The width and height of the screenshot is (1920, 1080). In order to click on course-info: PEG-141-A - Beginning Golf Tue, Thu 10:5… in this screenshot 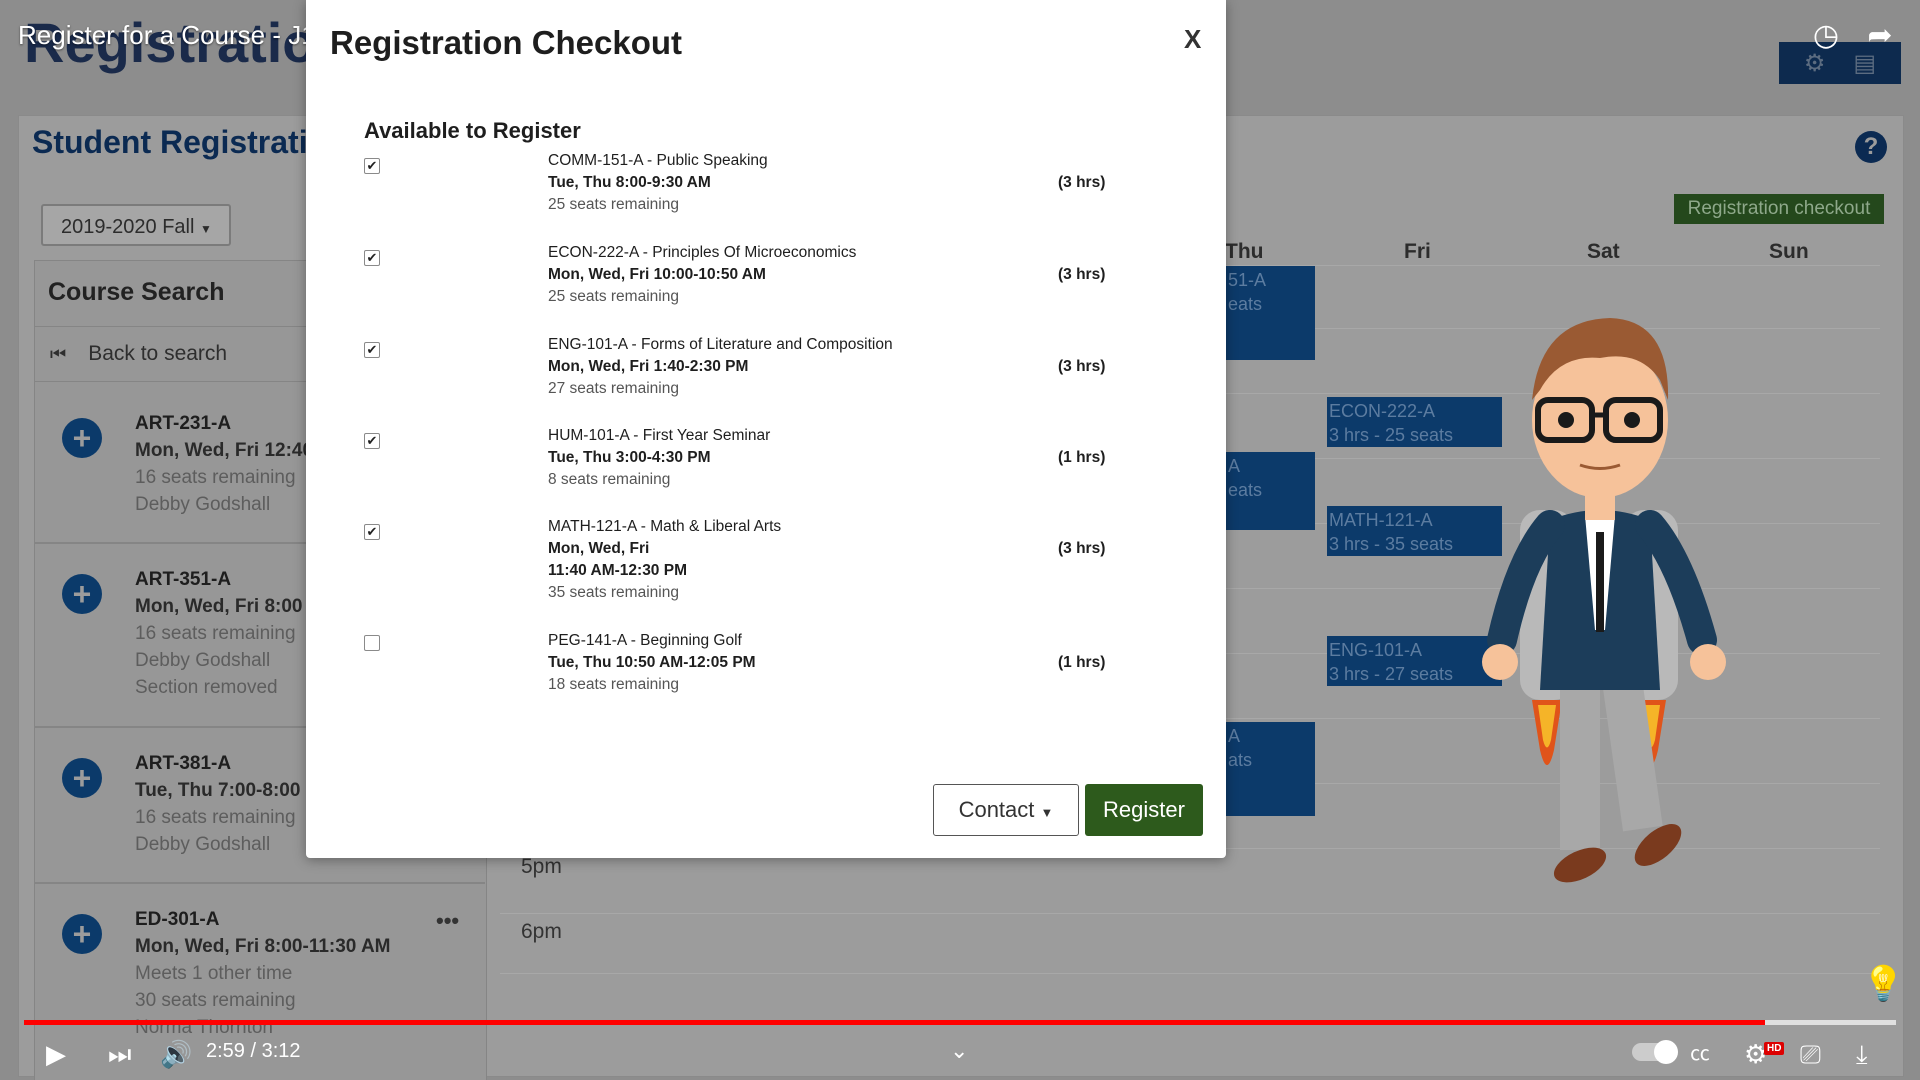, I will do `click(652, 663)`.